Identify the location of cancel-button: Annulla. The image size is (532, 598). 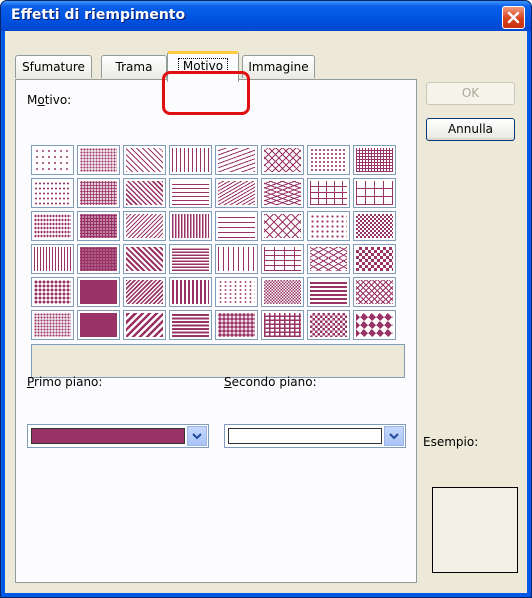
(470, 129).